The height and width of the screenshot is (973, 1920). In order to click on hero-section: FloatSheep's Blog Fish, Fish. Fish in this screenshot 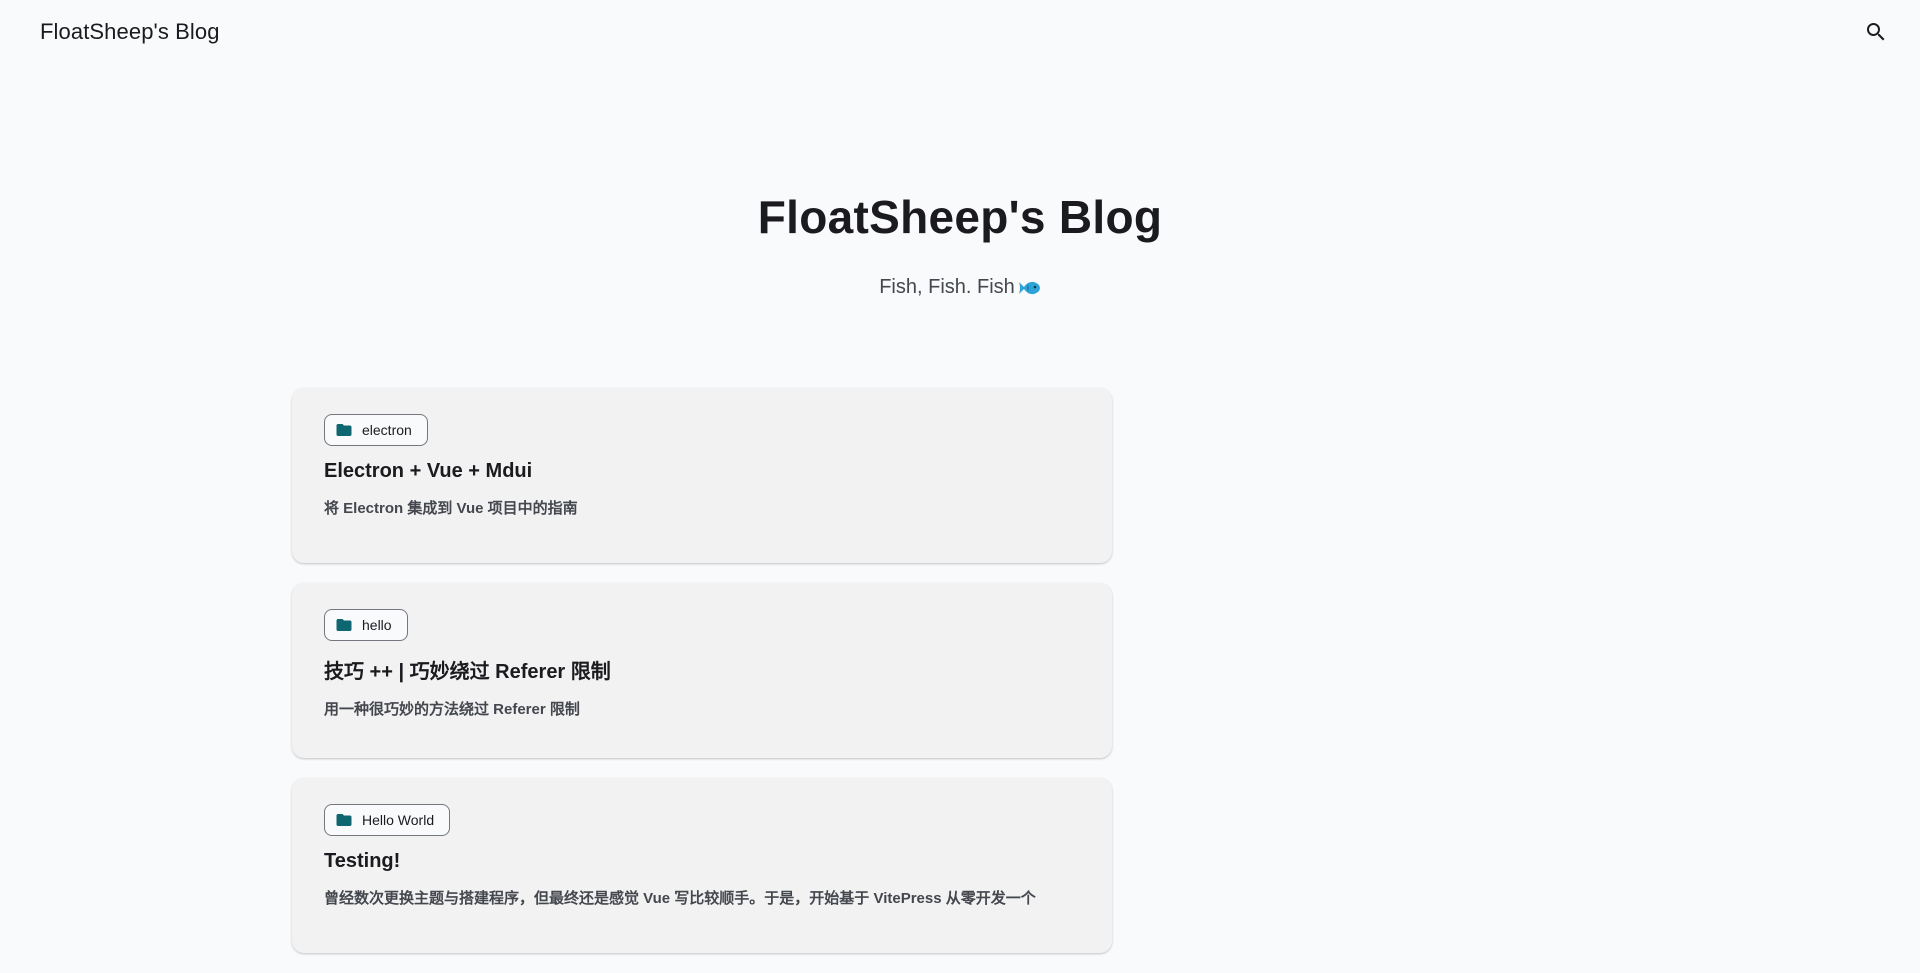, I will do `click(960, 244)`.